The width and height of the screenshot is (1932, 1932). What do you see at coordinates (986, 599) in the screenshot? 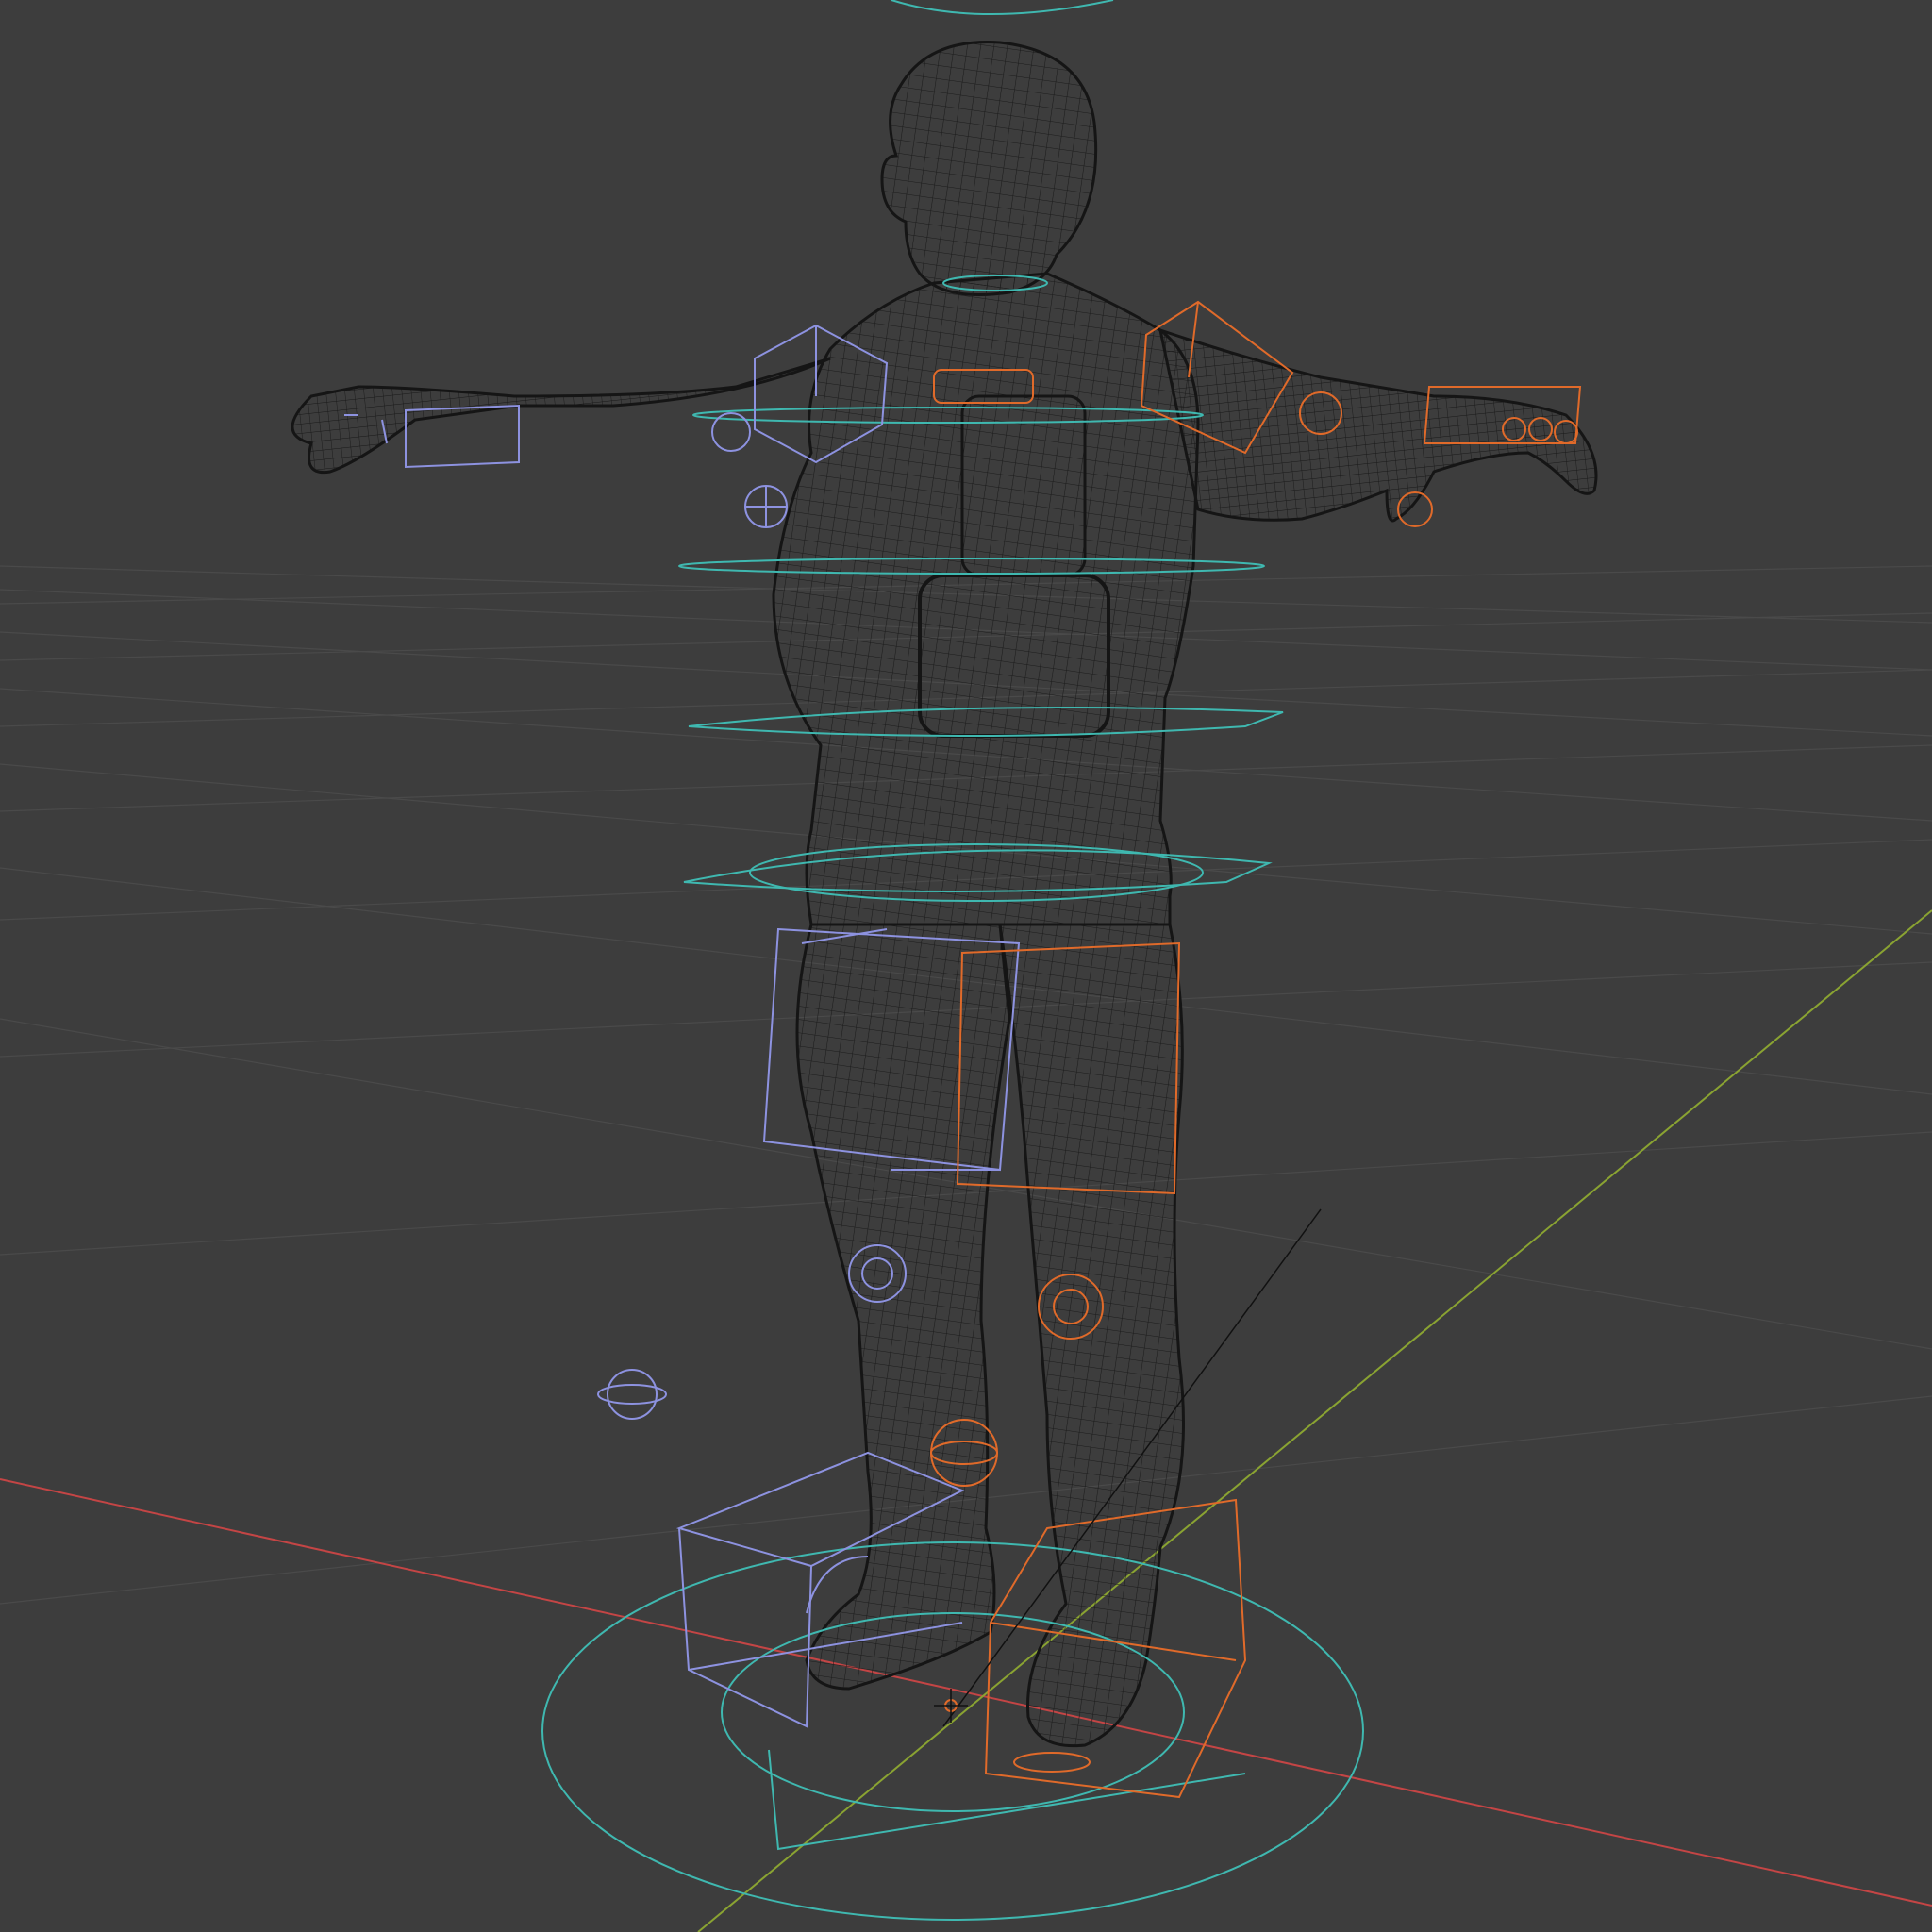
I see `torso-mesh` at bounding box center [986, 599].